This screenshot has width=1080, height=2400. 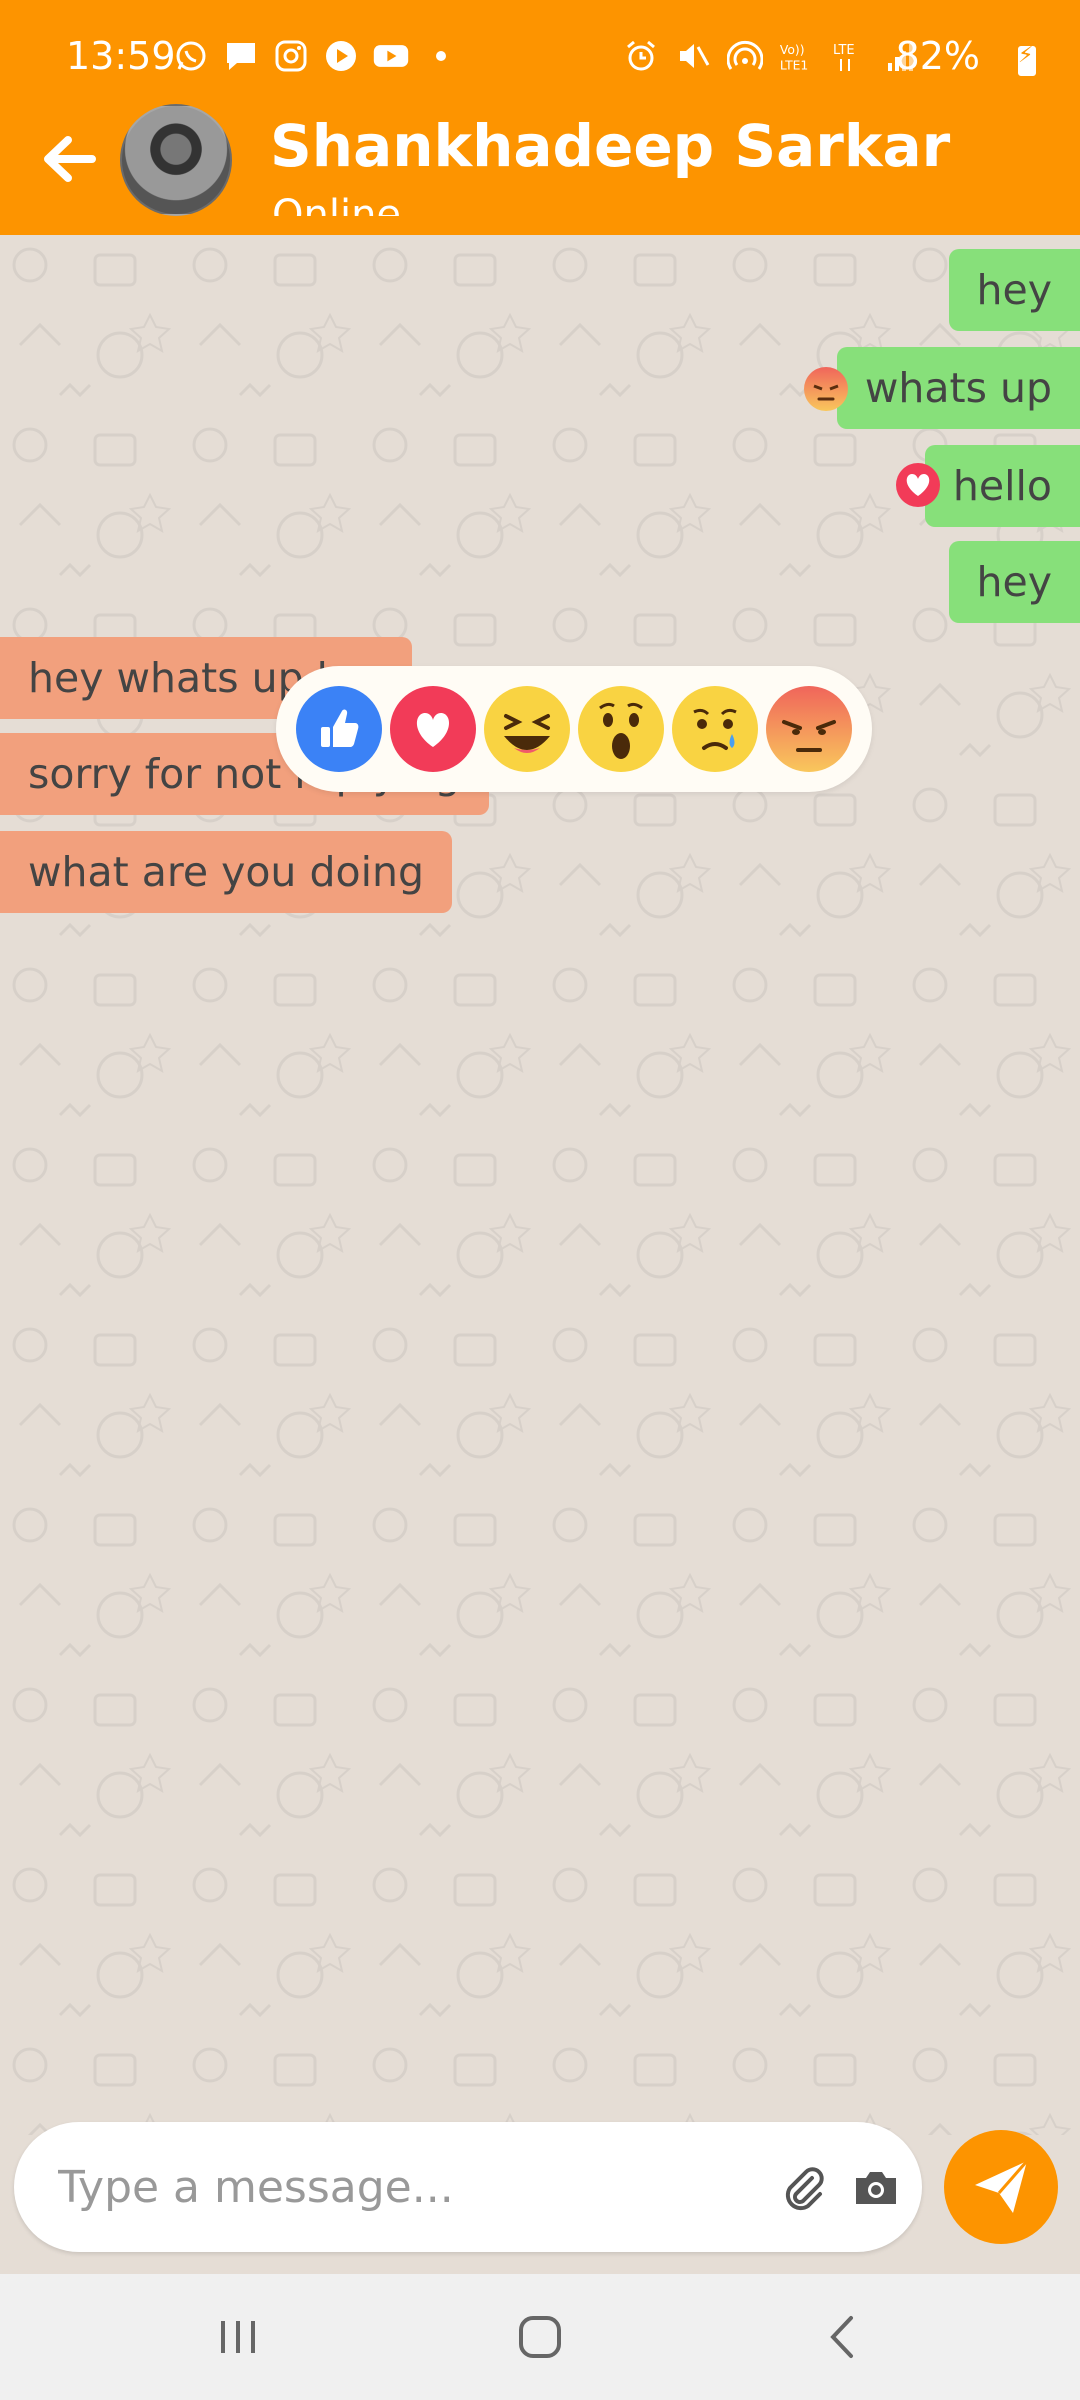 I want to click on more-notifications-dot-icon, so click(x=441, y=56).